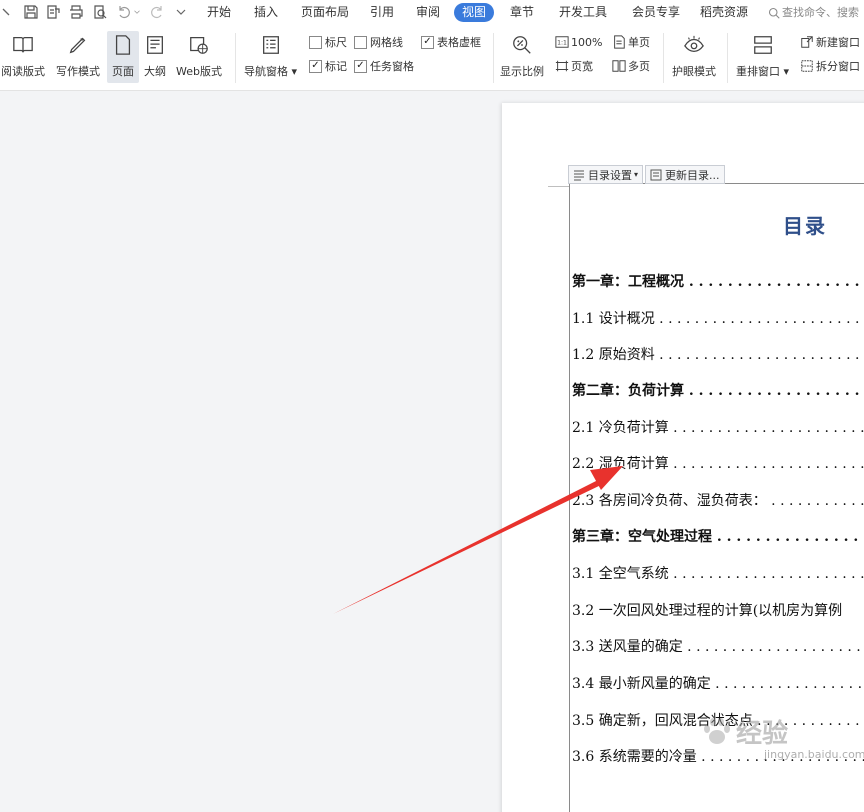  I want to click on list-icon, so click(271, 45).